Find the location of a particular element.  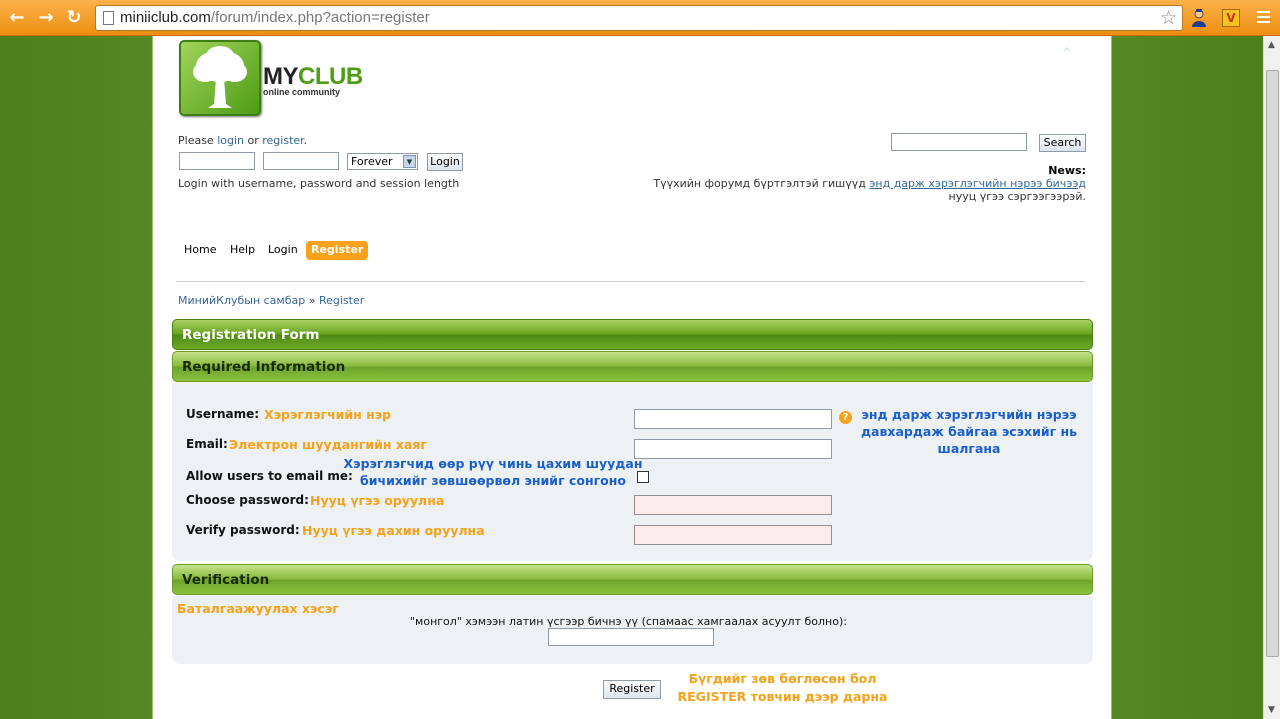

register-button: Register is located at coordinates (632, 689).